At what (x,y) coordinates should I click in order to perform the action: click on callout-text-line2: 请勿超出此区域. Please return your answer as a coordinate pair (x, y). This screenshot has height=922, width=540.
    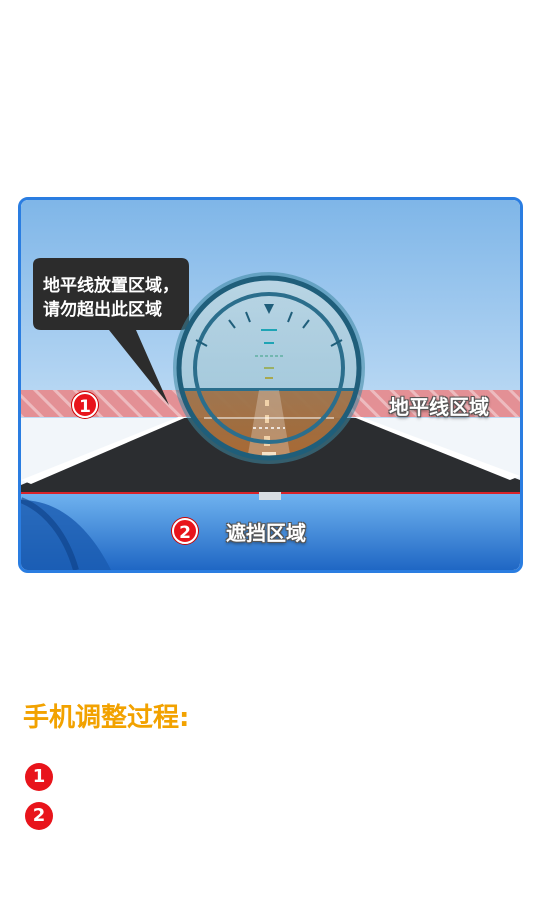
    Looking at the image, I should click on (102, 310).